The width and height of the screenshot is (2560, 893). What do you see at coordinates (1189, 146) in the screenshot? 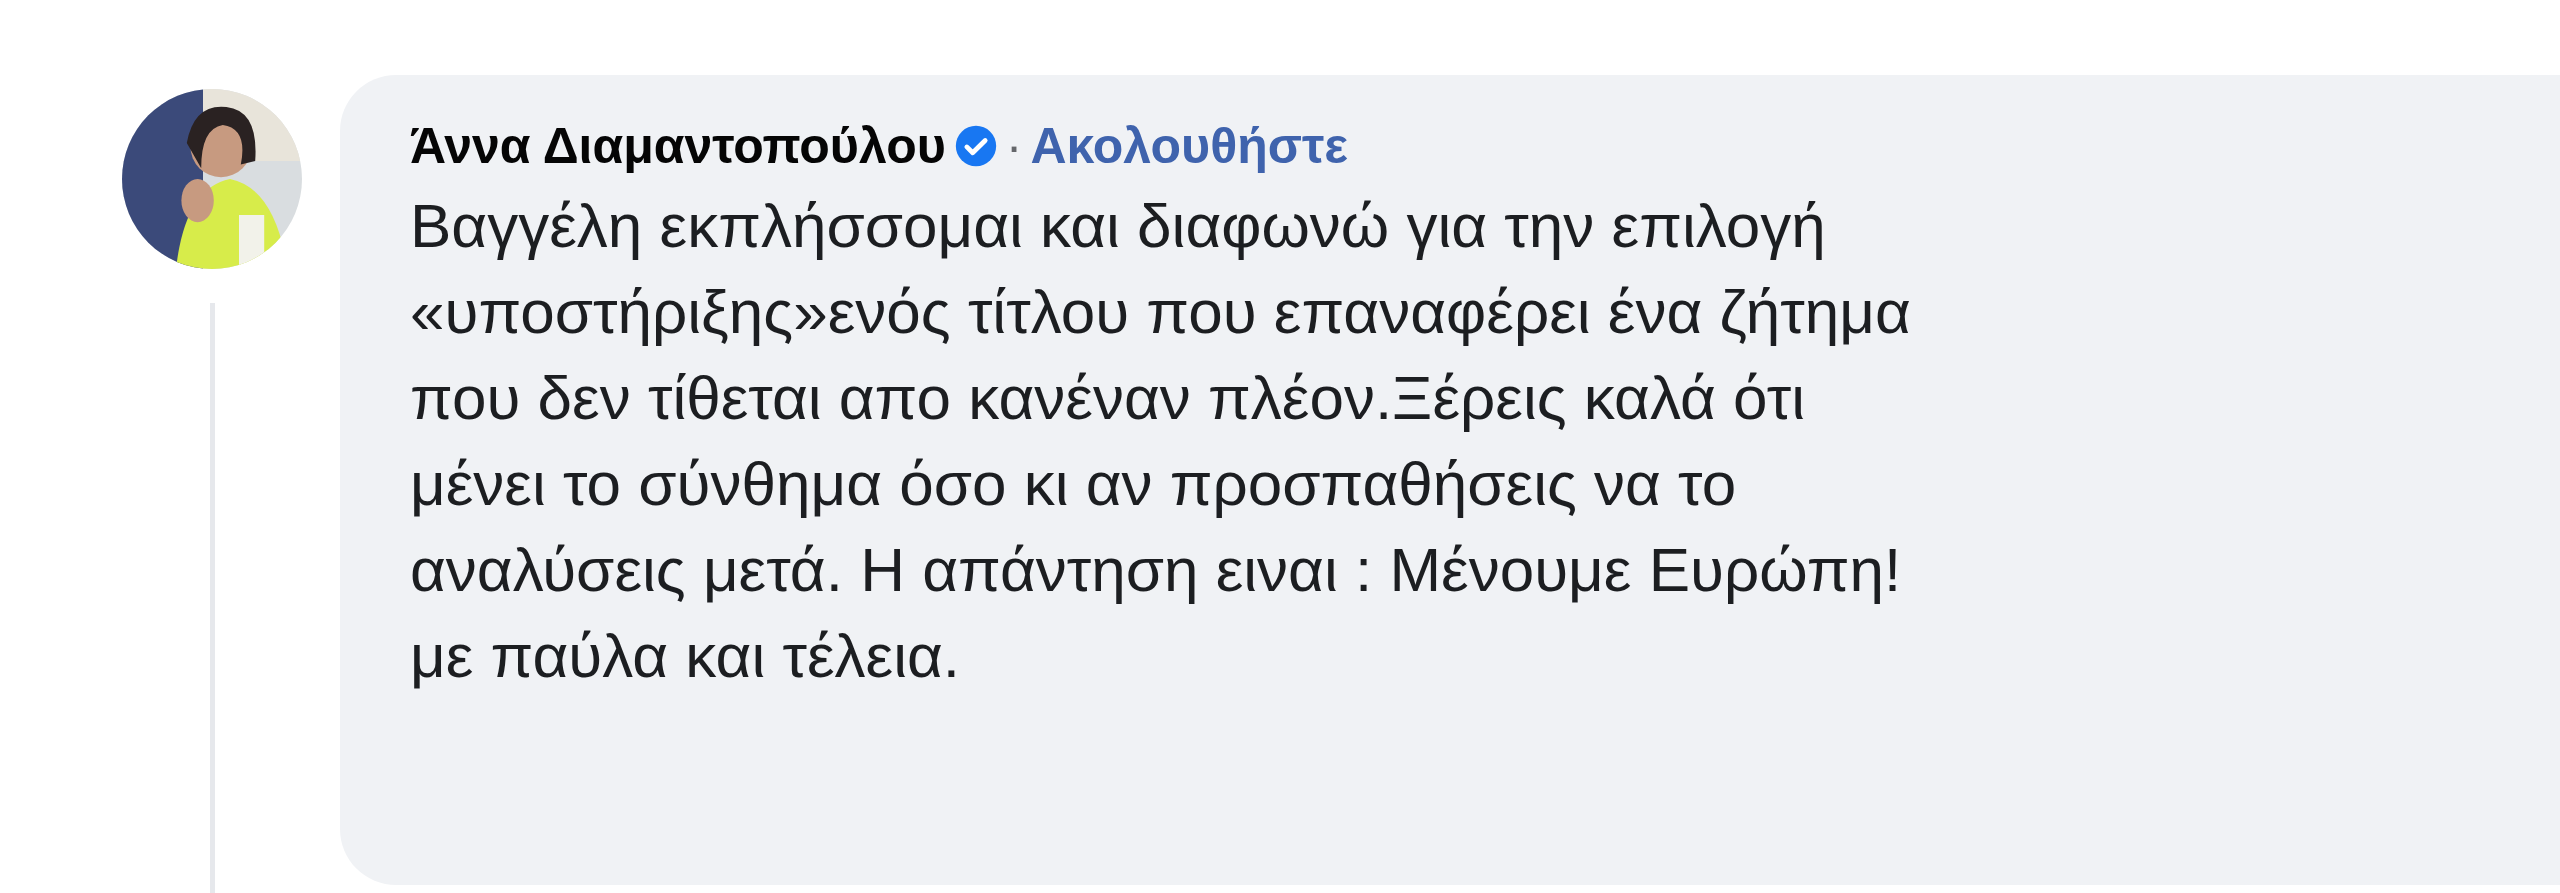
I see `follow-link: Ακολουθήστε` at bounding box center [1189, 146].